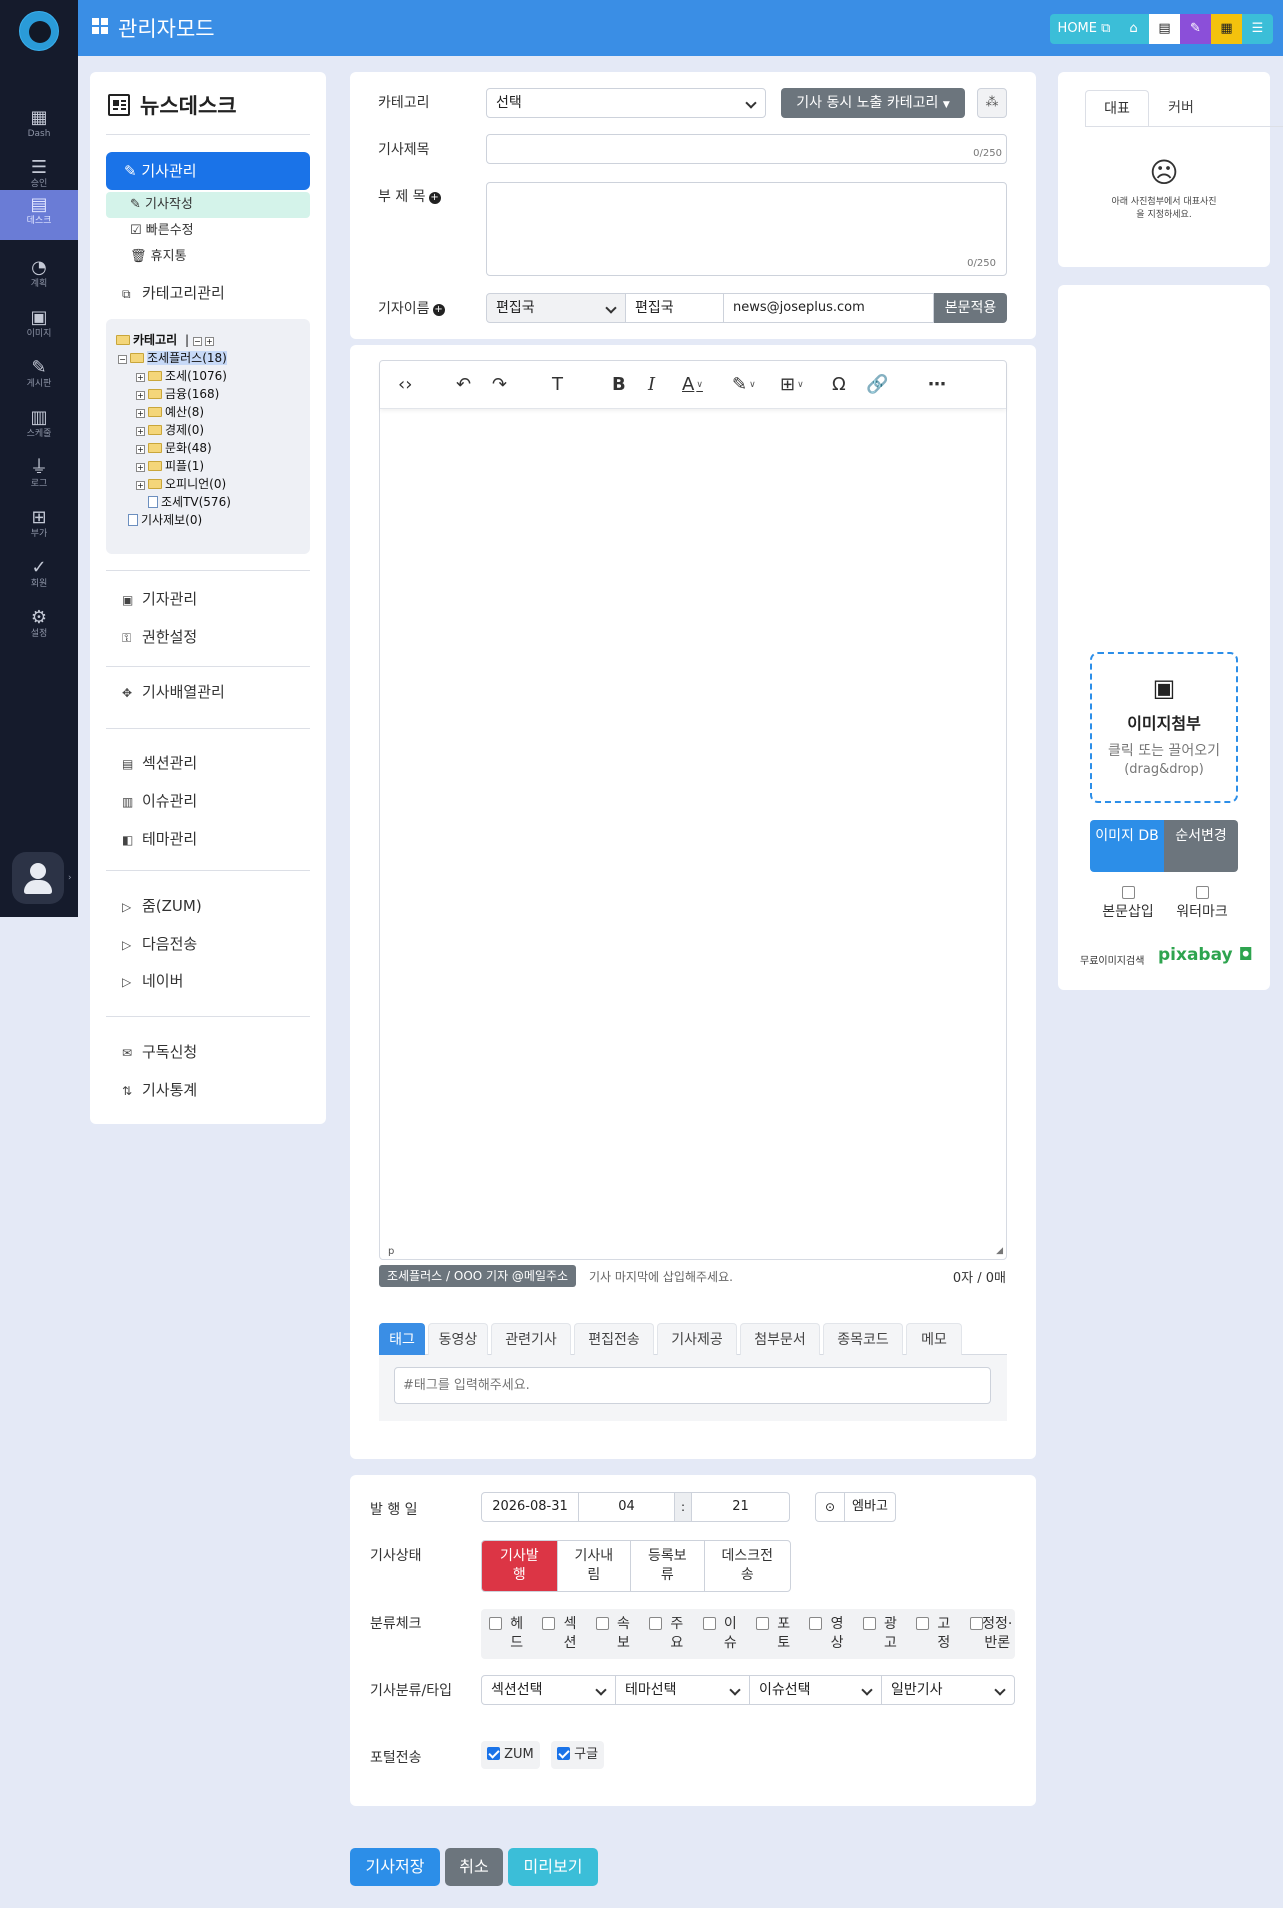 The height and width of the screenshot is (1908, 1283). I want to click on rail-plan: ◔ 계획, so click(39, 277).